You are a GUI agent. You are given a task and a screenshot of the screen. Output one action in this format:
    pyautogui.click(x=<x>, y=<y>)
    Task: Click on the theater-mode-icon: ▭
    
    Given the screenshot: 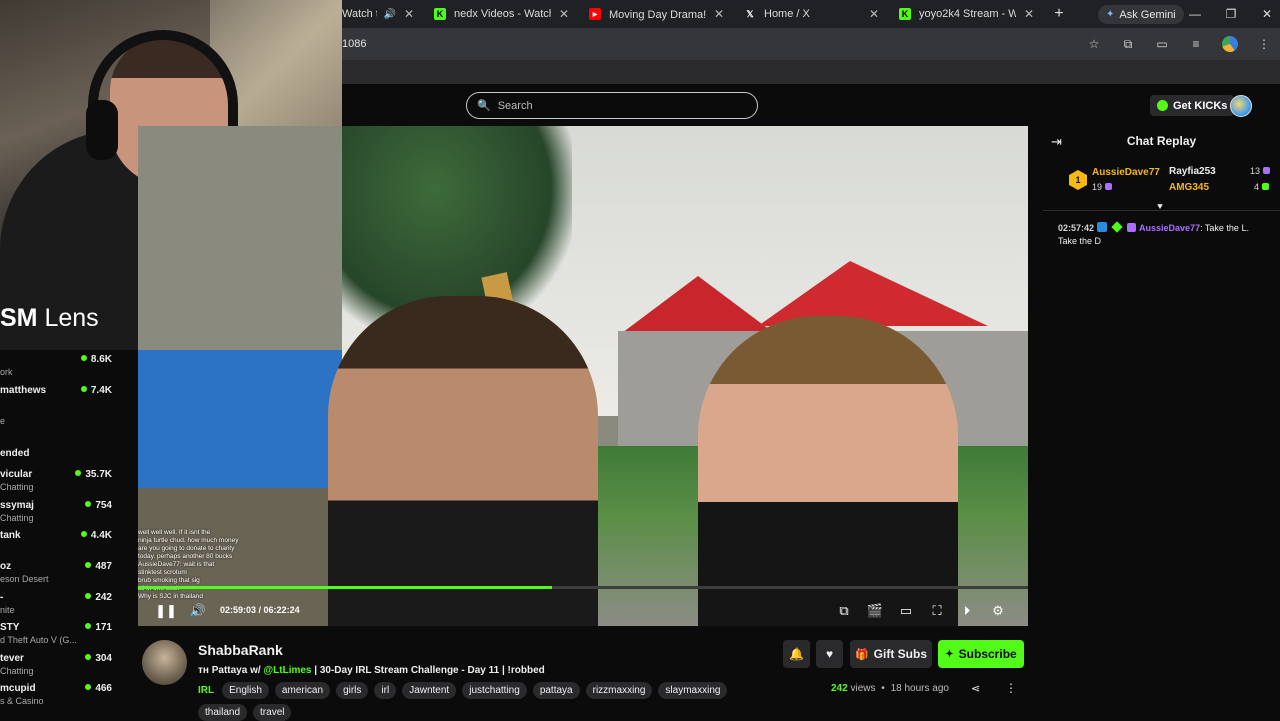 What is the action you would take?
    pyautogui.click(x=906, y=611)
    